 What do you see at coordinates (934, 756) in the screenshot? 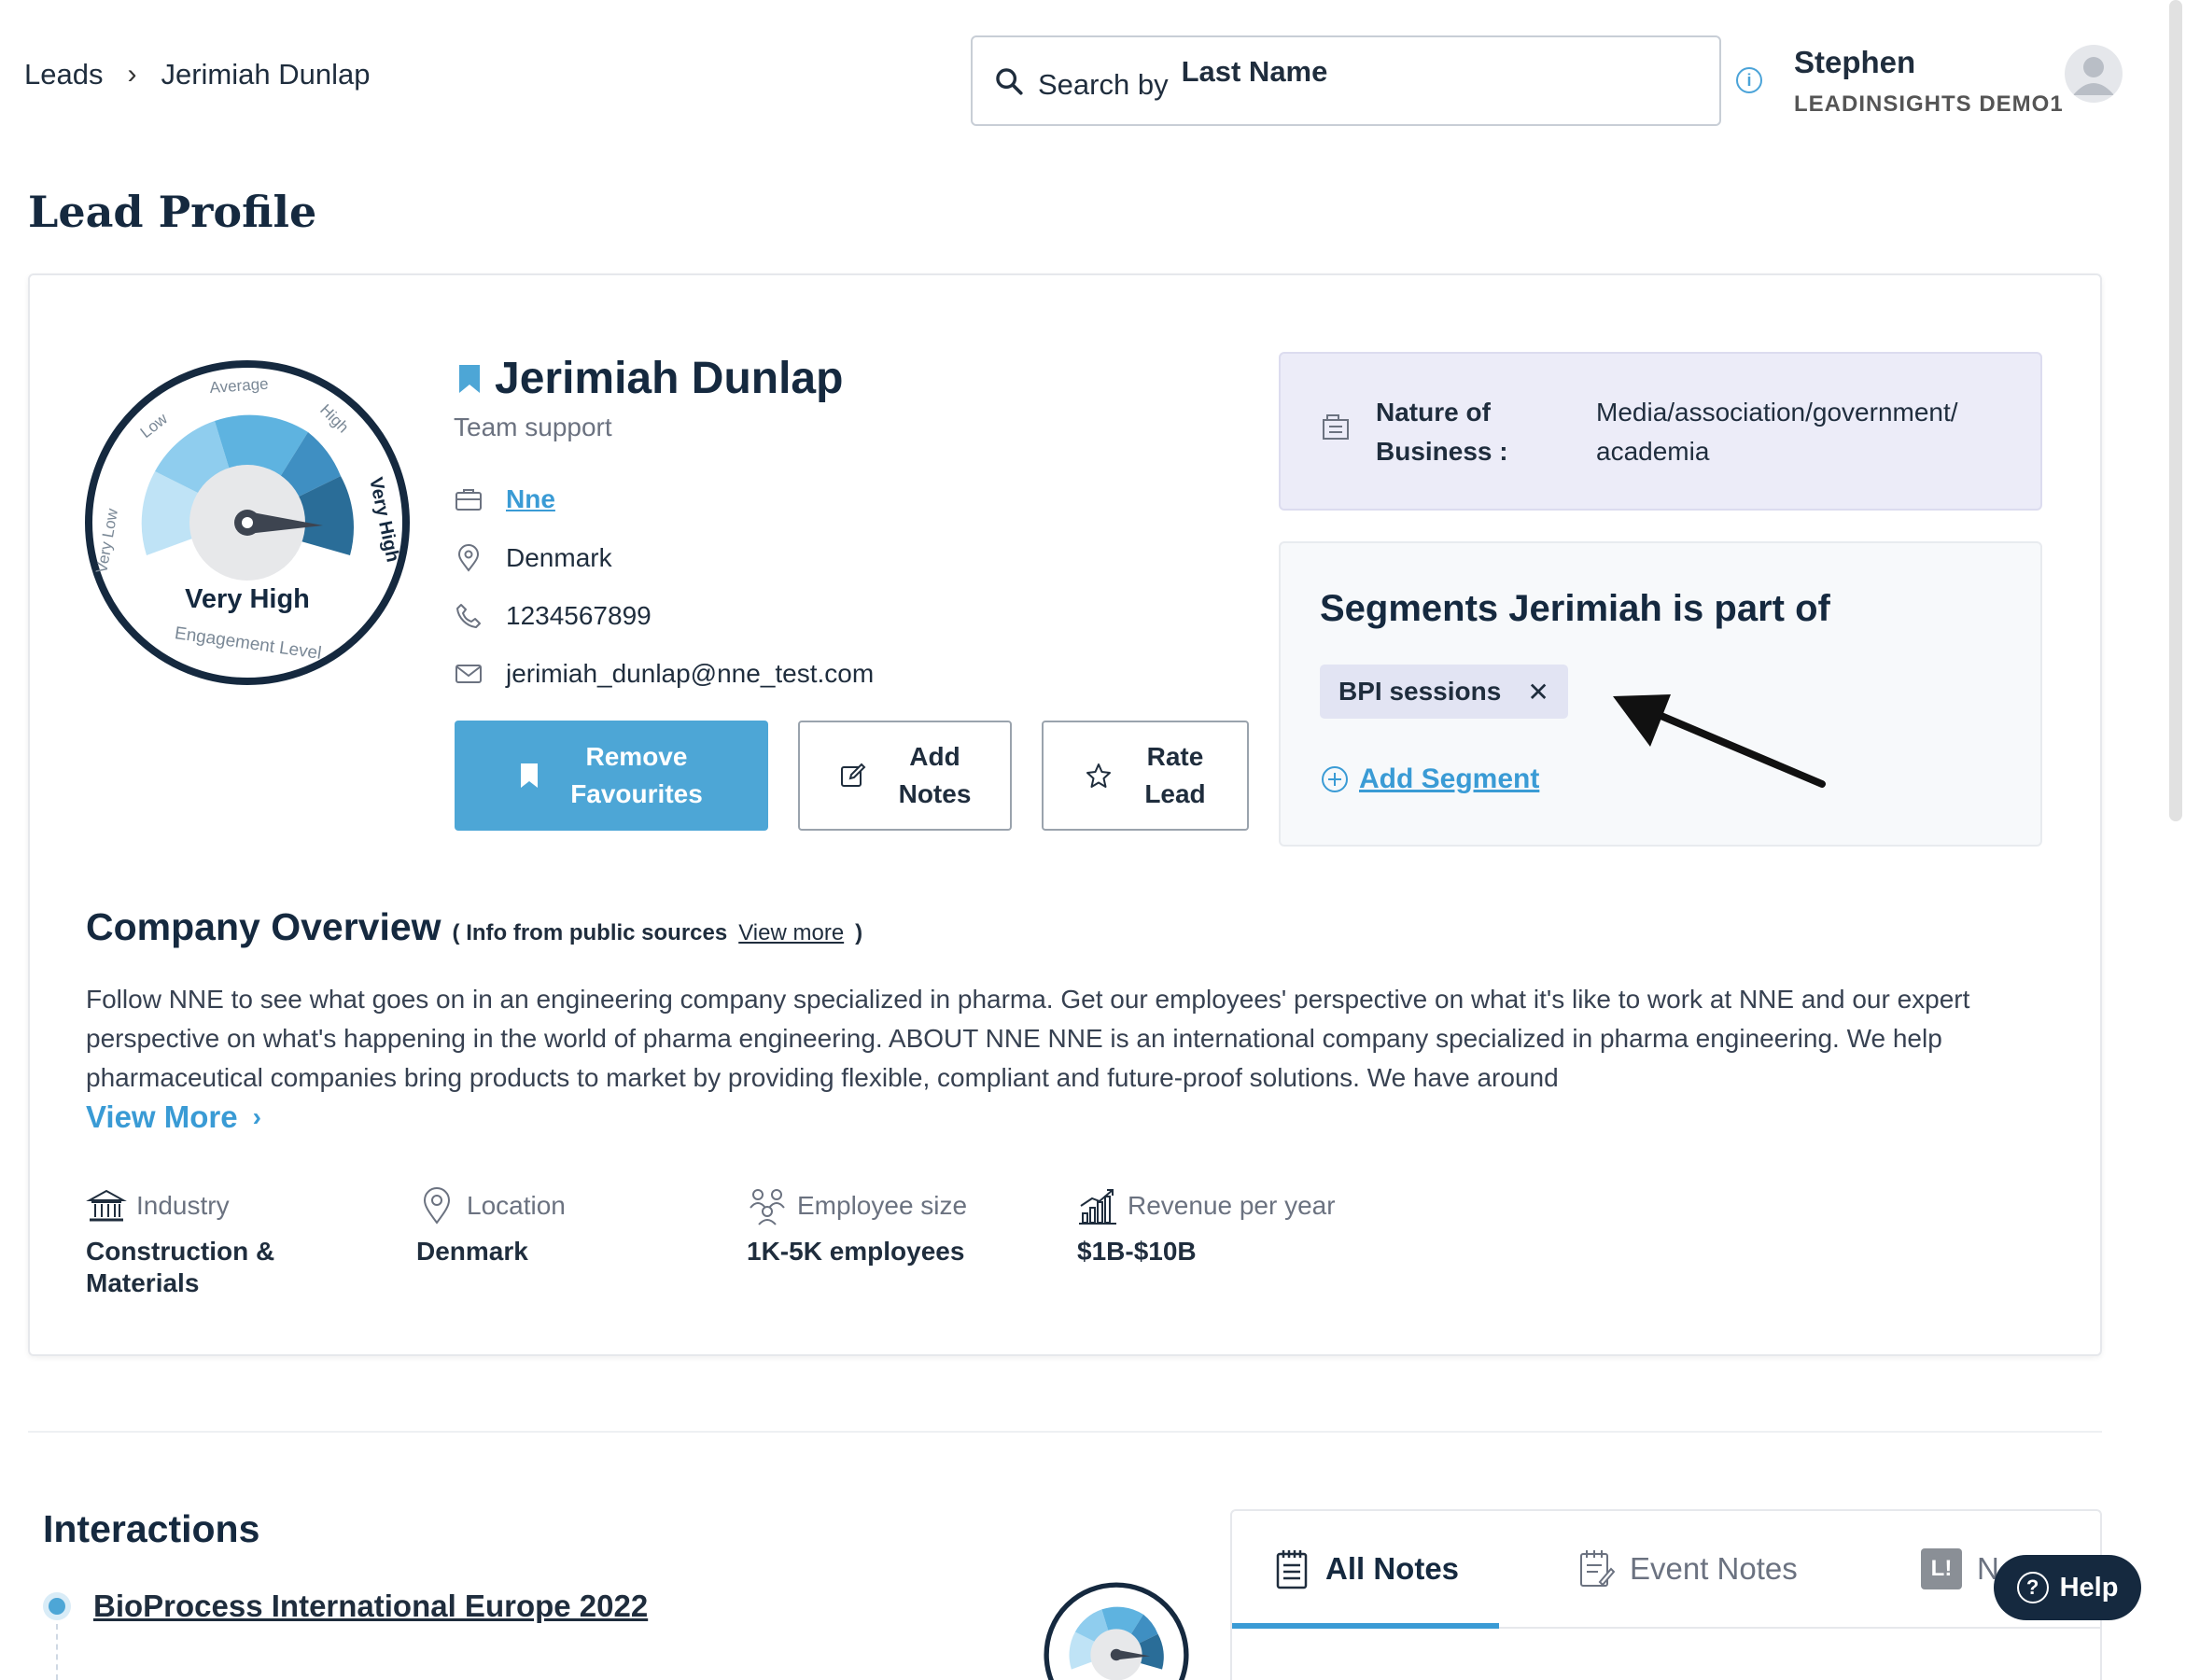
I see `add-notes-label-1: Add` at bounding box center [934, 756].